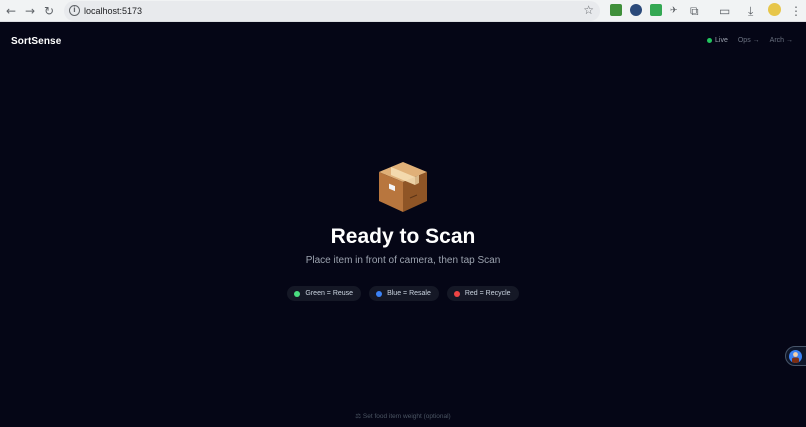 The image size is (806, 427). I want to click on avatar, so click(795, 356).